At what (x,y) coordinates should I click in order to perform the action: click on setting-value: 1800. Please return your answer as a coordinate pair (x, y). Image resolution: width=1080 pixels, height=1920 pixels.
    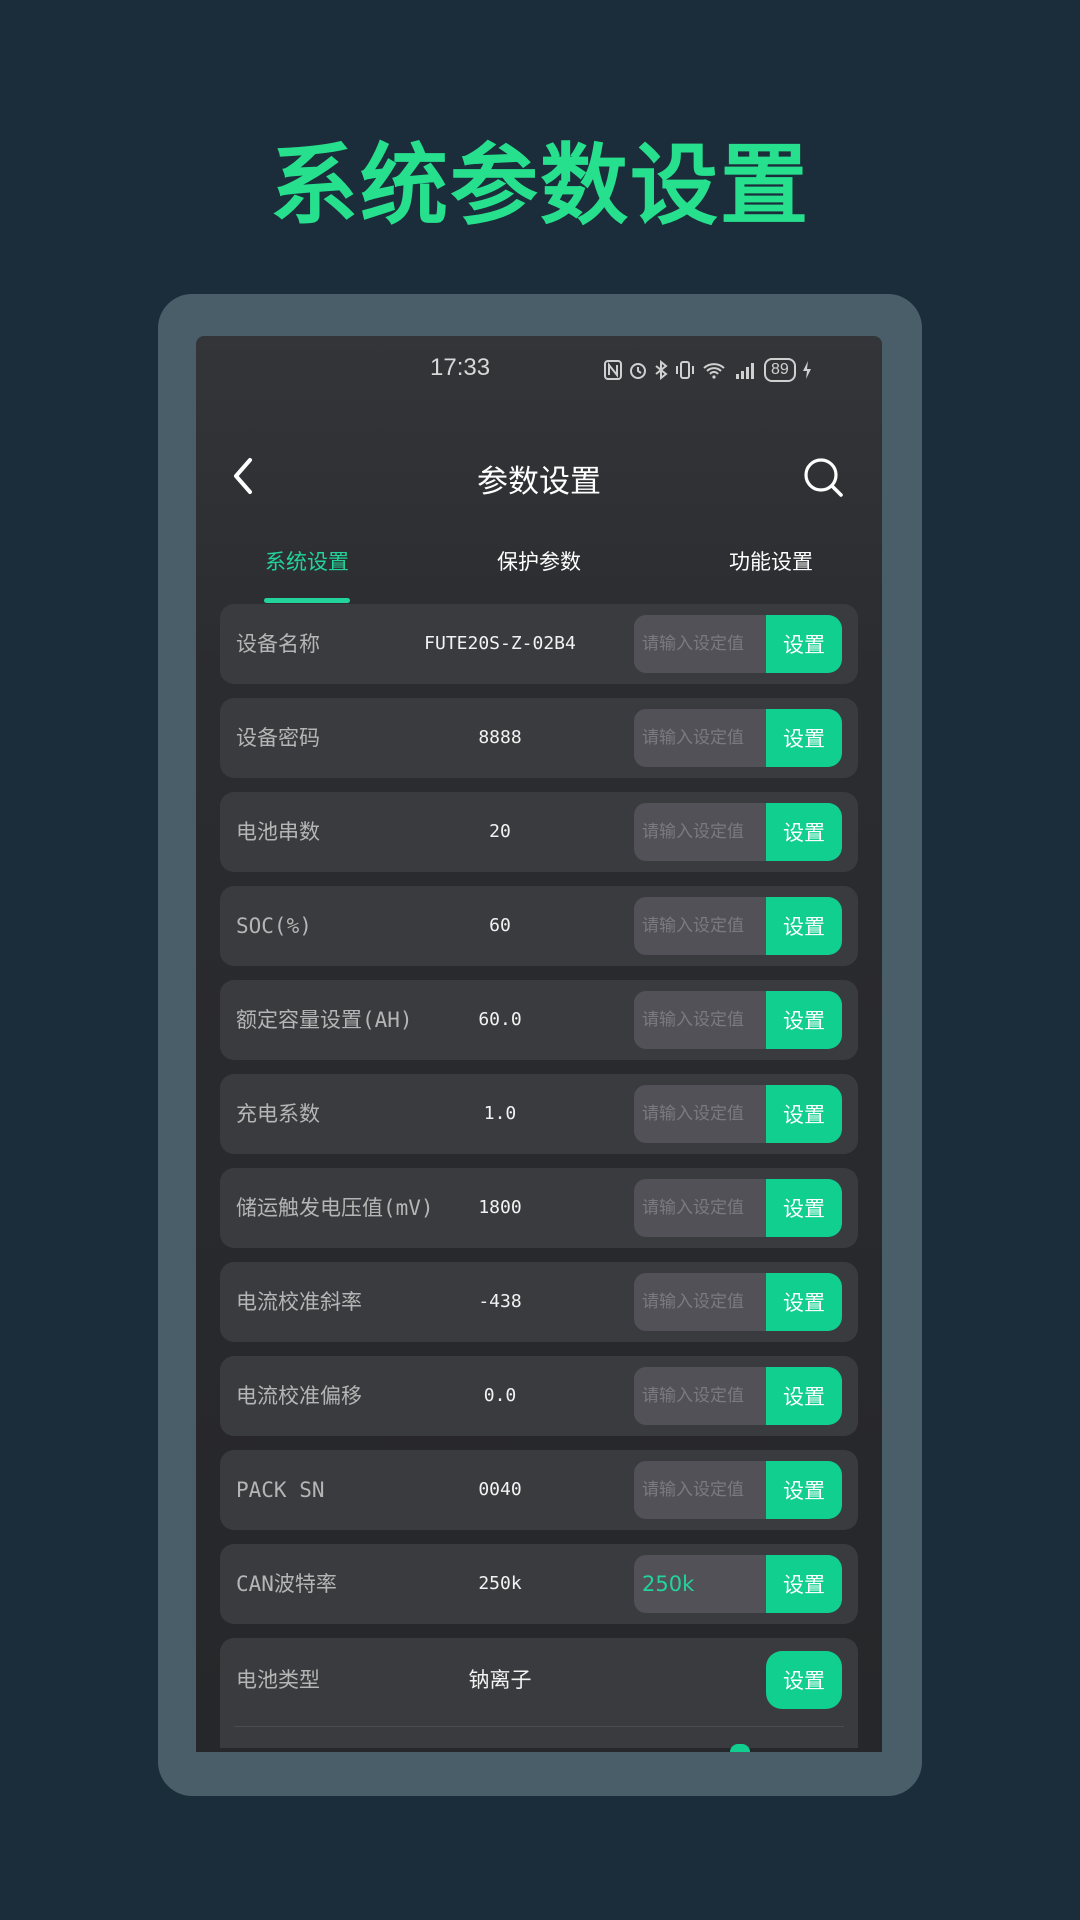
    Looking at the image, I should click on (500, 1207).